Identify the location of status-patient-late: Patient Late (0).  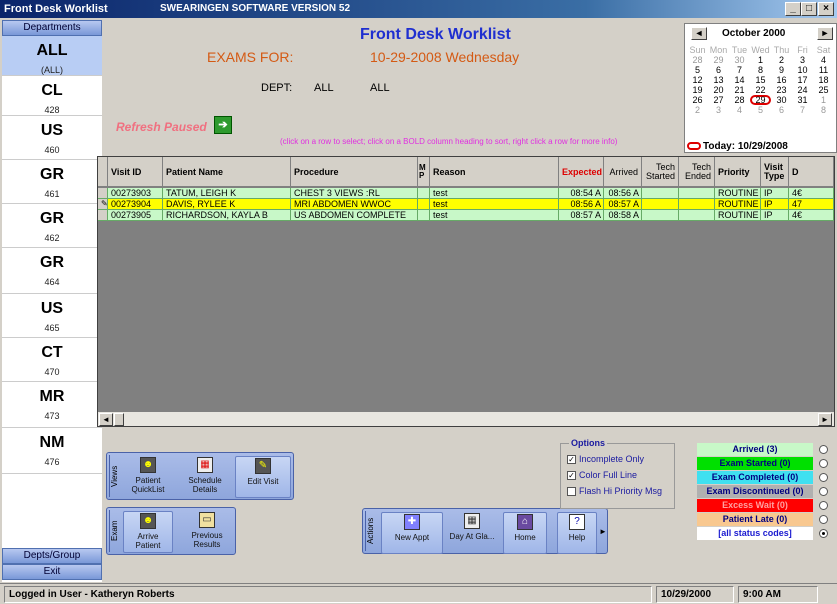
(755, 519).